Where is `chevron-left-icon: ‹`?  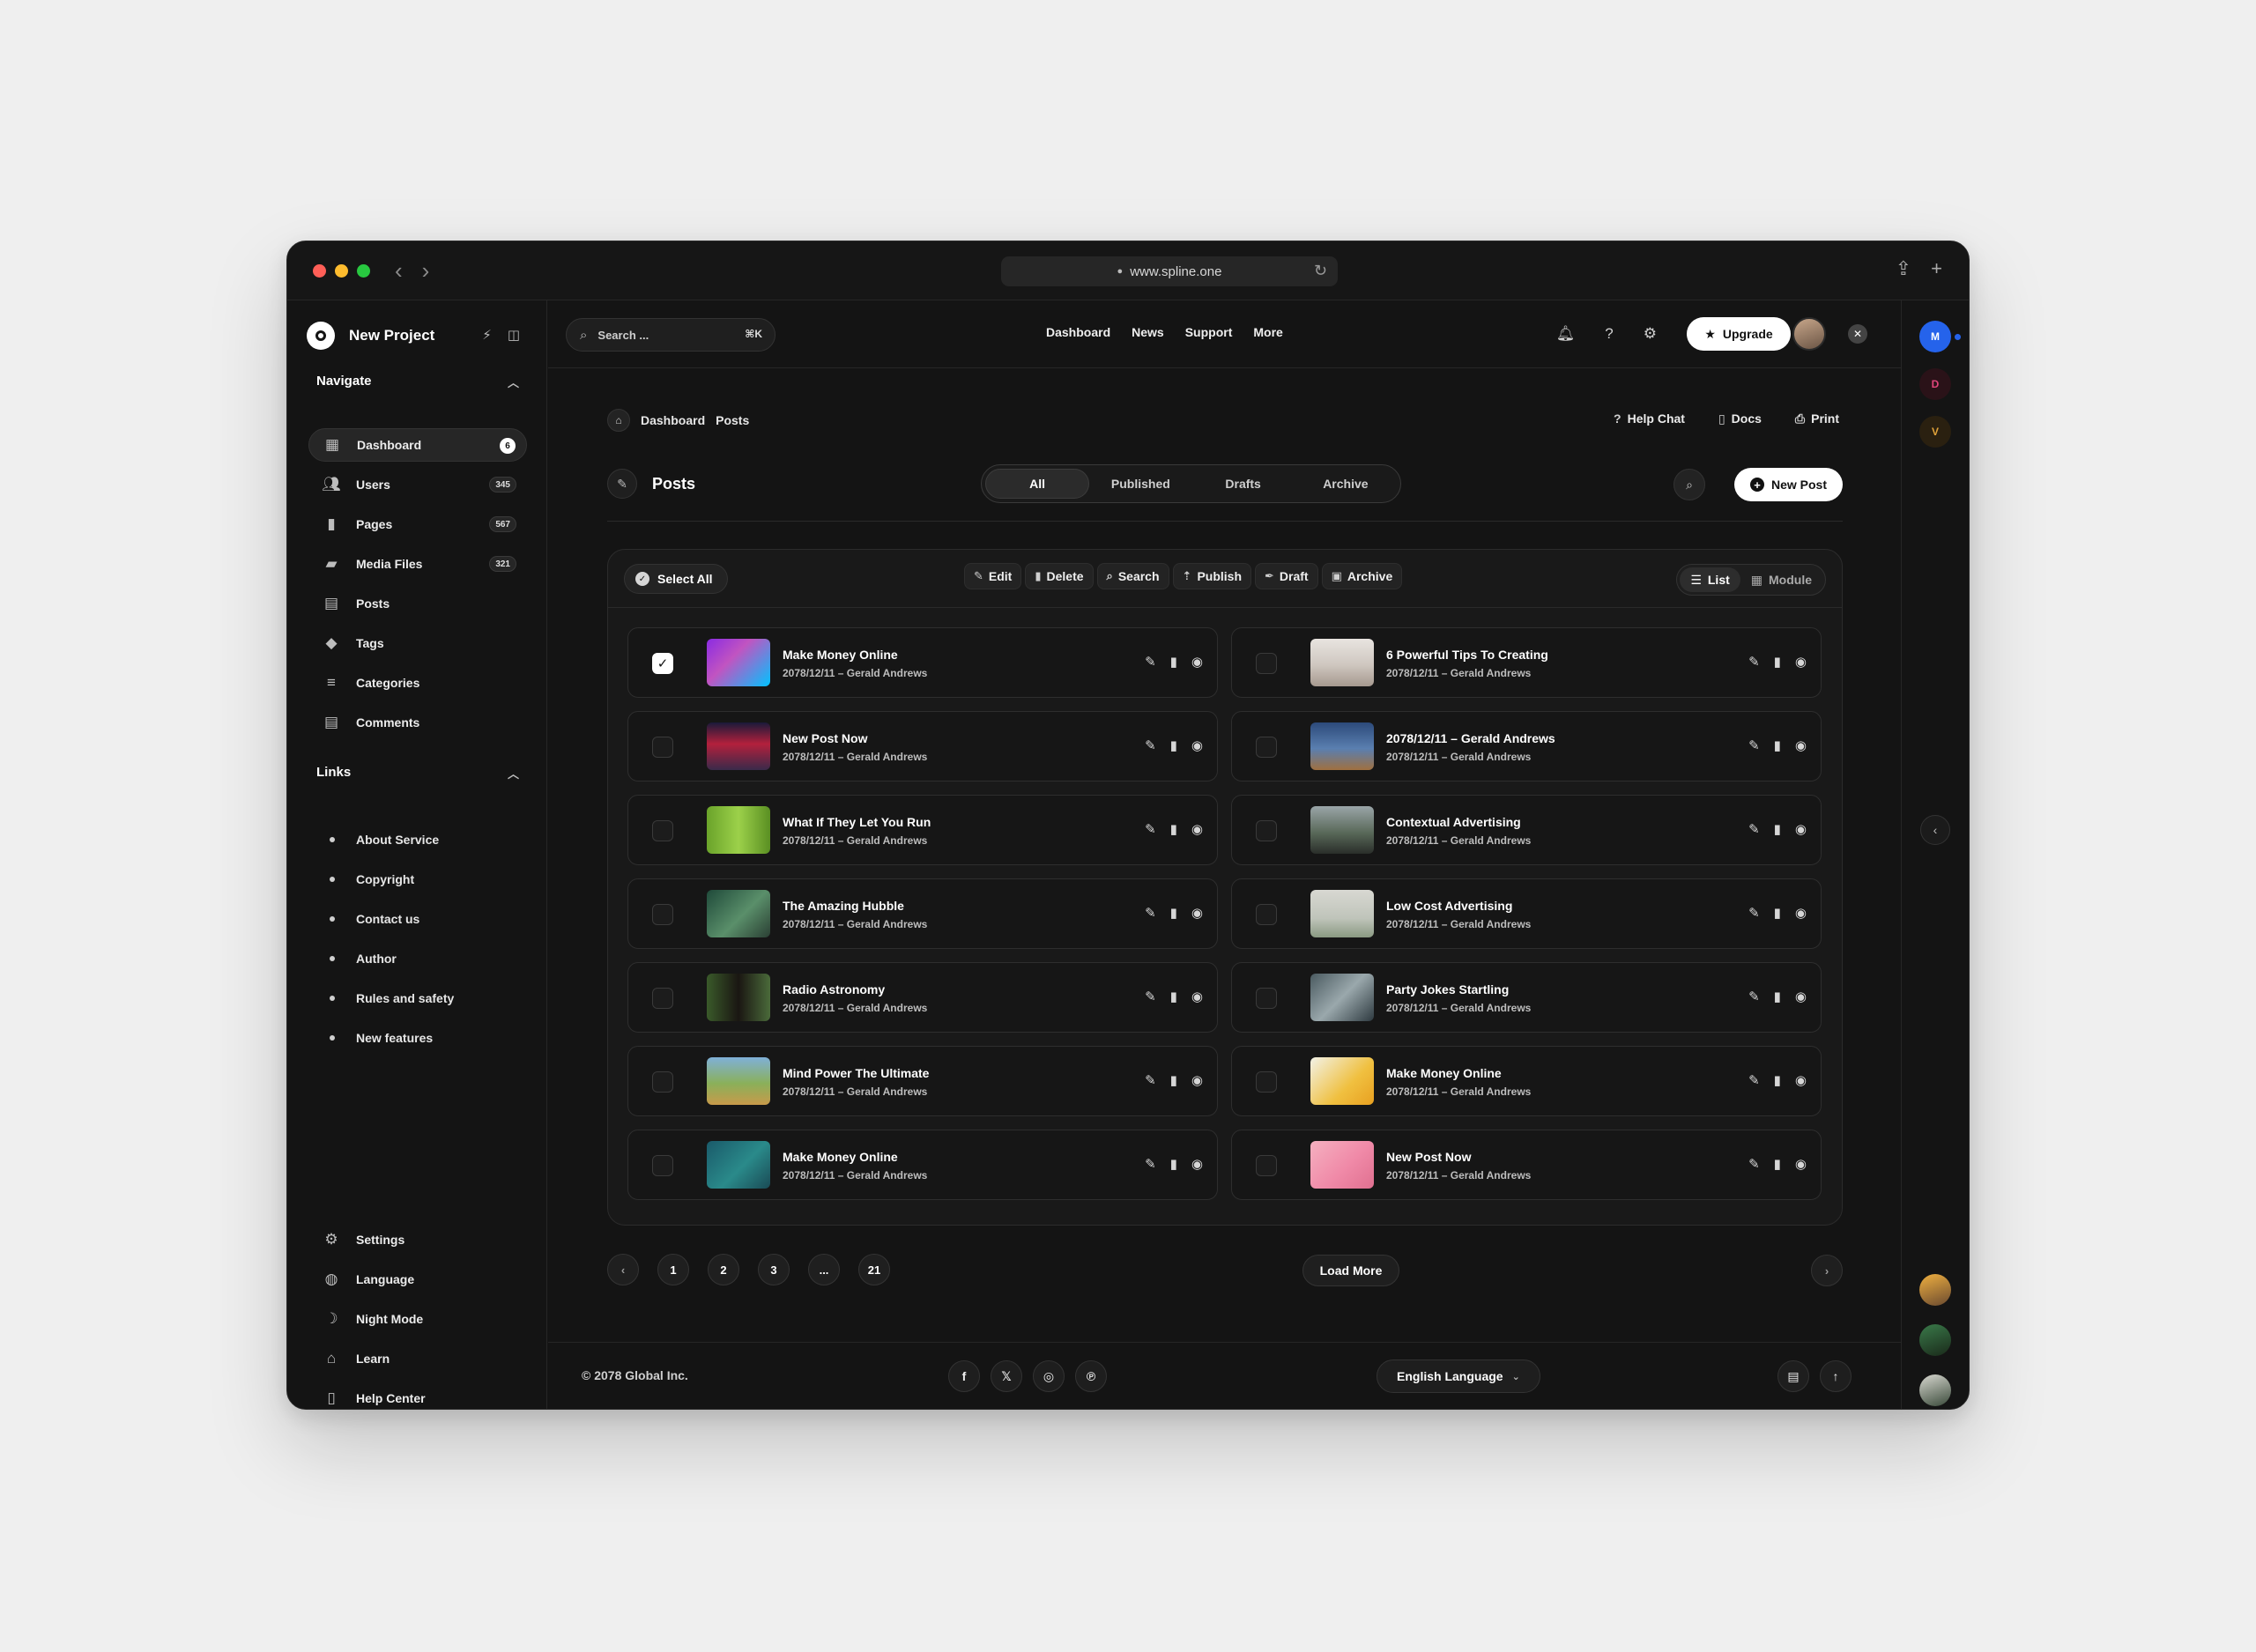
chevron-left-icon: ‹ is located at coordinates (1935, 830).